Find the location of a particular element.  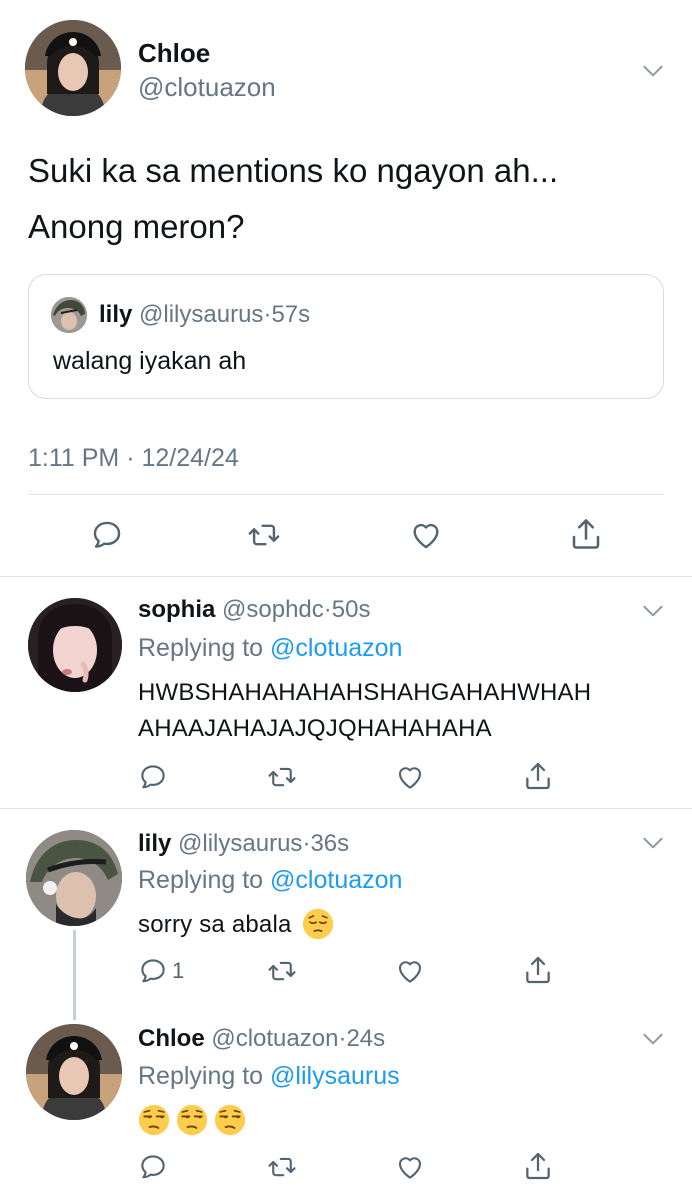

reply-header: lily @lilysaurus·36s is located at coordinates (243, 844).